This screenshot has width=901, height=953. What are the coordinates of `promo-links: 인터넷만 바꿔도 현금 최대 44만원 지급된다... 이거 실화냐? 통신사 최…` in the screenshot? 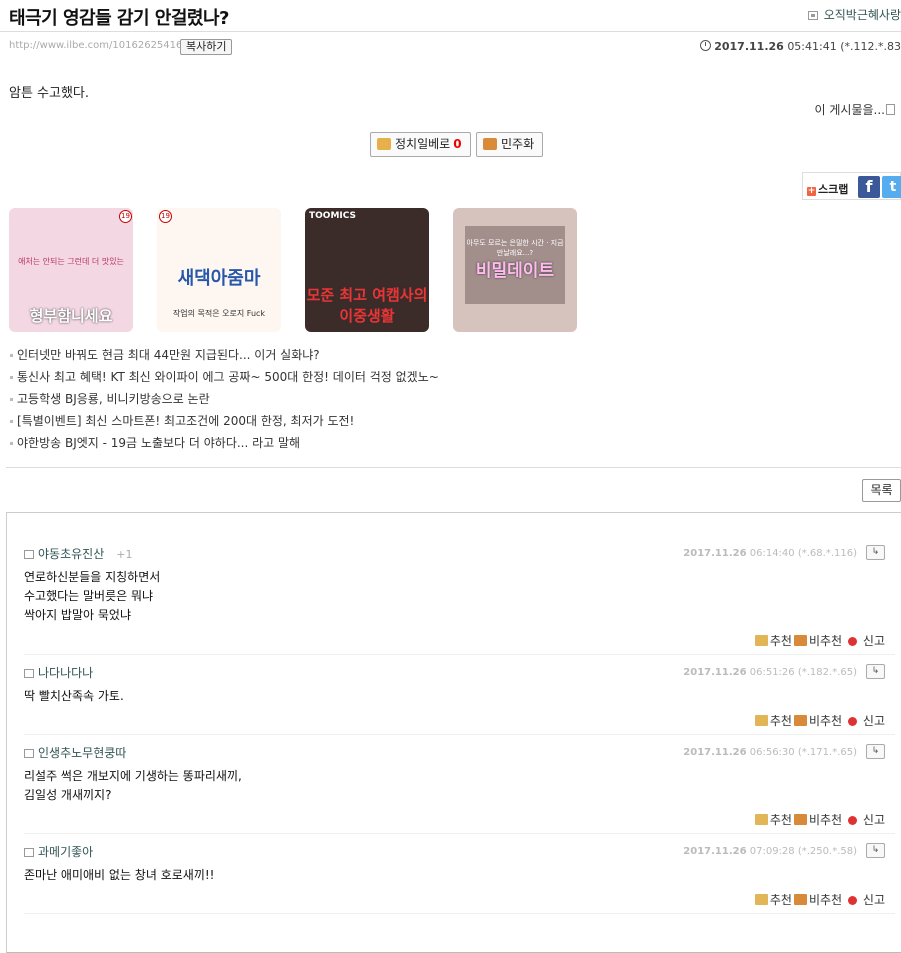 It's located at (224, 399).